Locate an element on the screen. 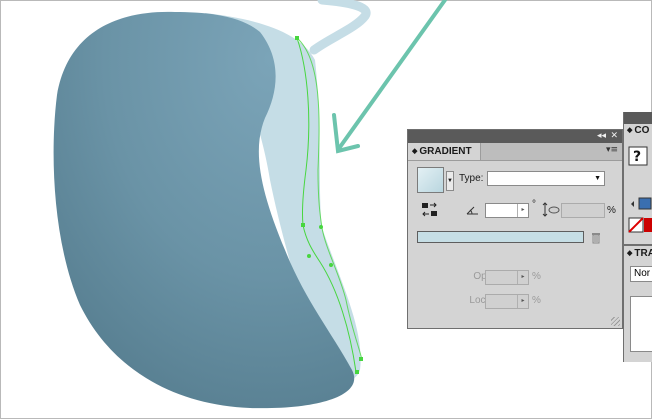 The height and width of the screenshot is (419, 652). tab-color: ◆ CO is located at coordinates (638, 130).